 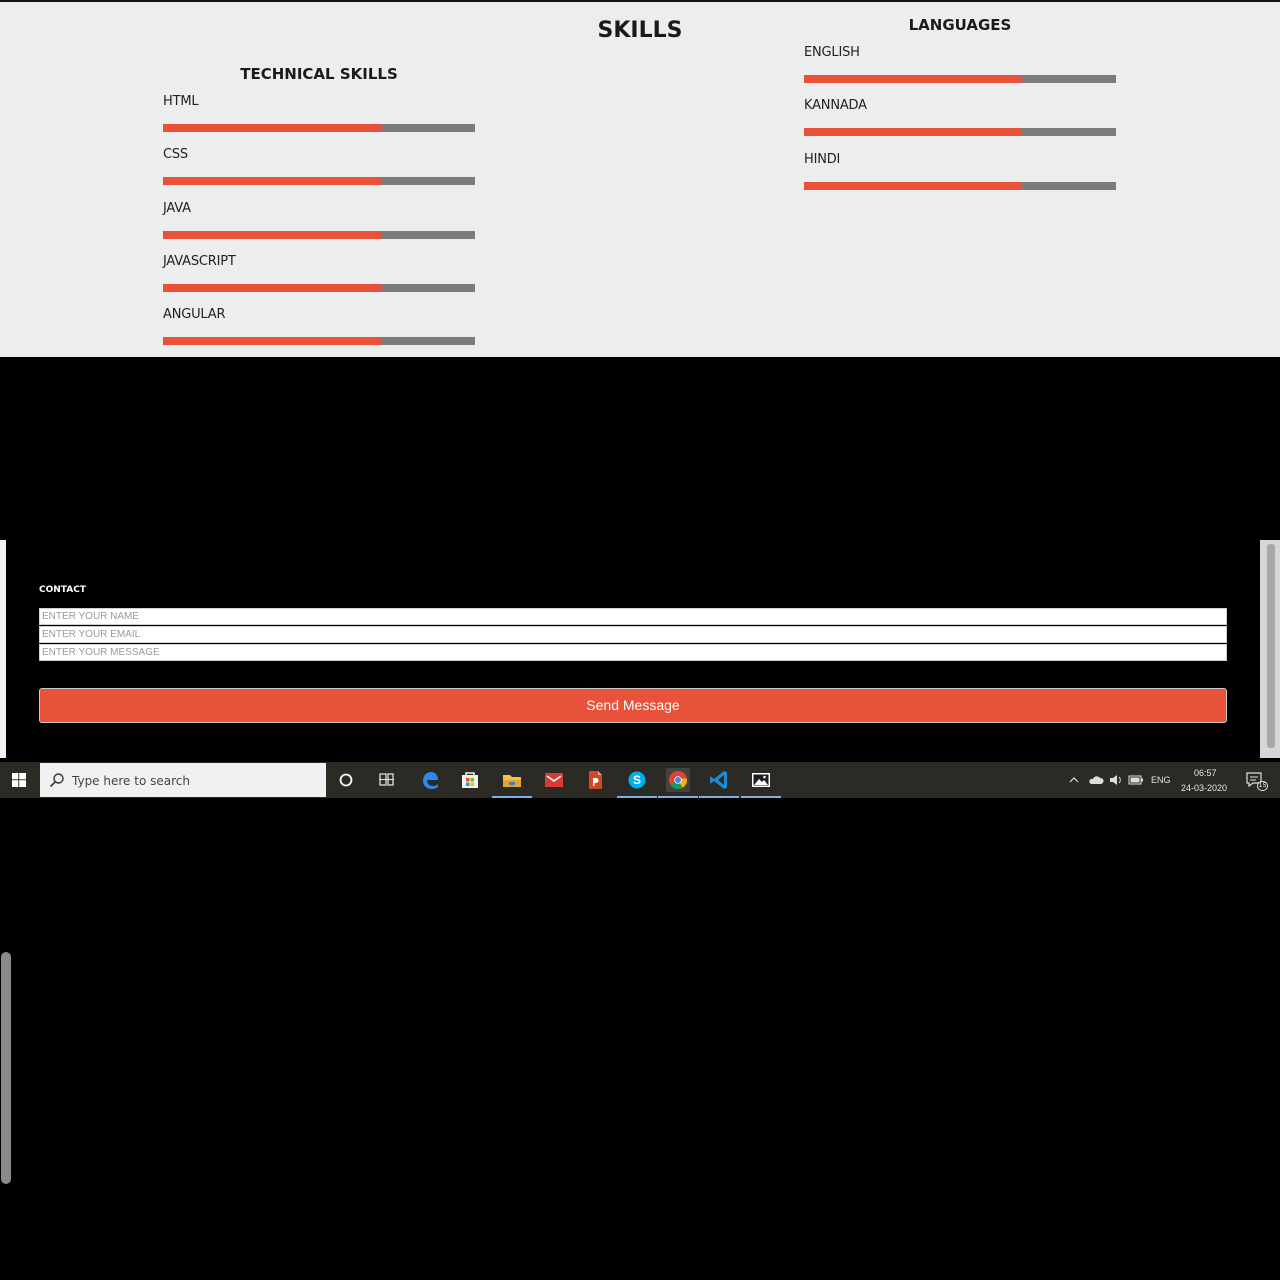 What do you see at coordinates (387, 780) in the screenshot?
I see `task-view-icon` at bounding box center [387, 780].